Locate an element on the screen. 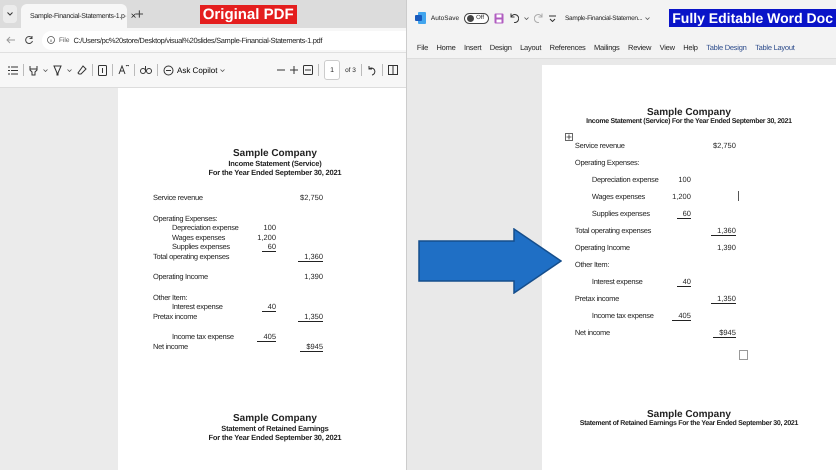  rotate-icon is located at coordinates (371, 70).